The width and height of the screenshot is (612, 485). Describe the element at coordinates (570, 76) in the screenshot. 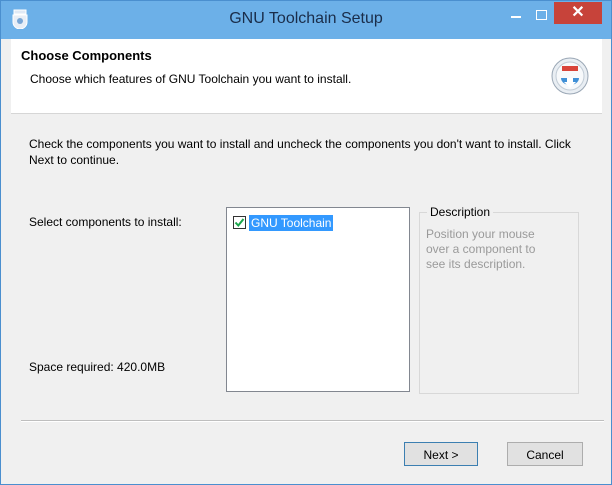

I see `installer-disk-icon` at that location.